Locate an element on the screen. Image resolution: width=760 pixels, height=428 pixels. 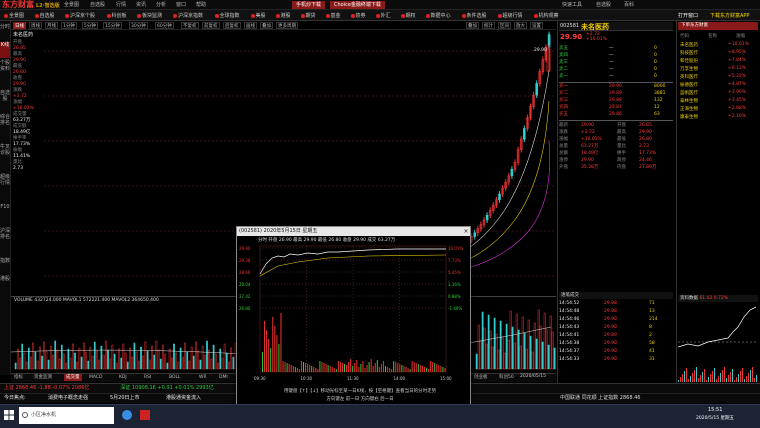
watch-row: 科技医疗 +8.95% is located at coordinates (718, 53).